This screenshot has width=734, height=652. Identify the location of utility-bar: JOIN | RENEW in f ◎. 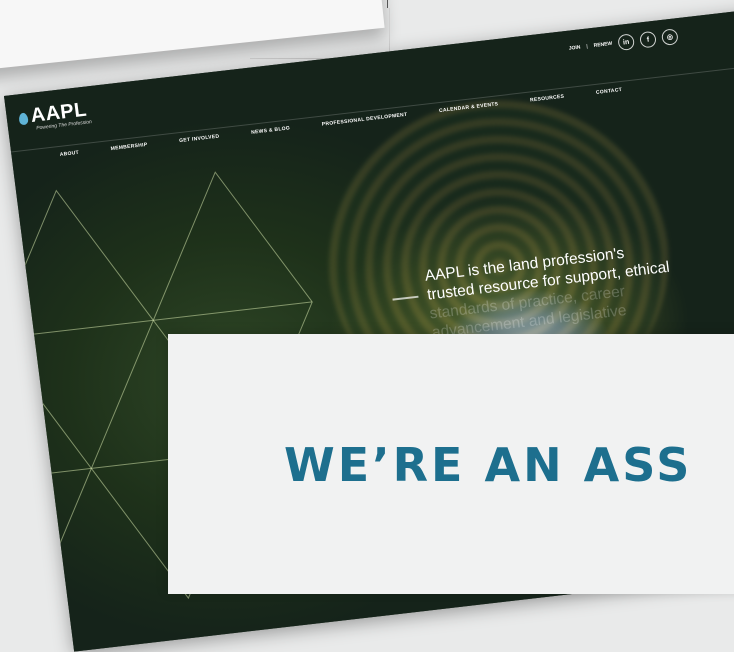
(623, 42).